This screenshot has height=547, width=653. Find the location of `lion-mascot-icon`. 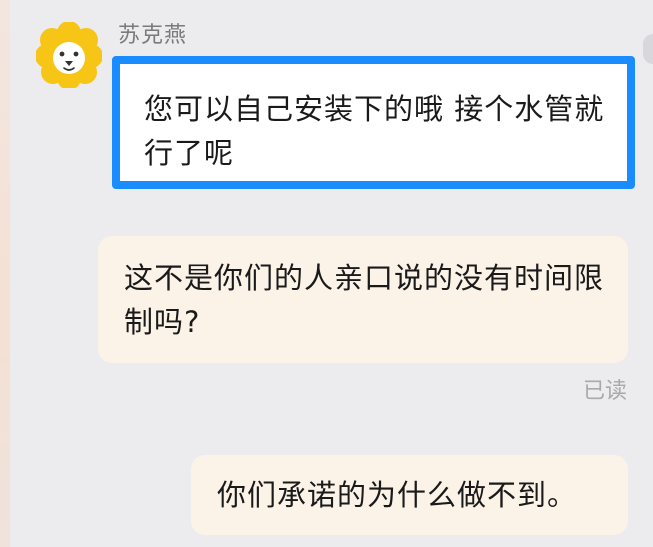

lion-mascot-icon is located at coordinates (69, 55).